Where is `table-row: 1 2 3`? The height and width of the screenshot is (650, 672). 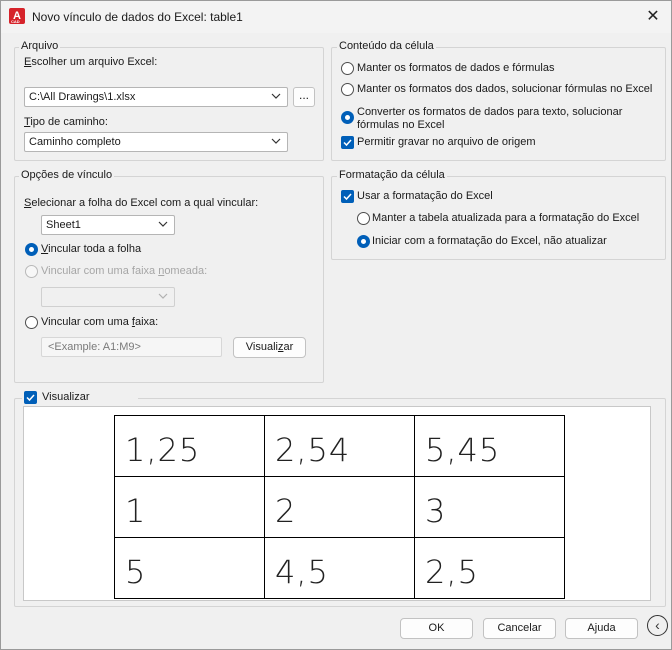 table-row: 1 2 3 is located at coordinates (339, 507).